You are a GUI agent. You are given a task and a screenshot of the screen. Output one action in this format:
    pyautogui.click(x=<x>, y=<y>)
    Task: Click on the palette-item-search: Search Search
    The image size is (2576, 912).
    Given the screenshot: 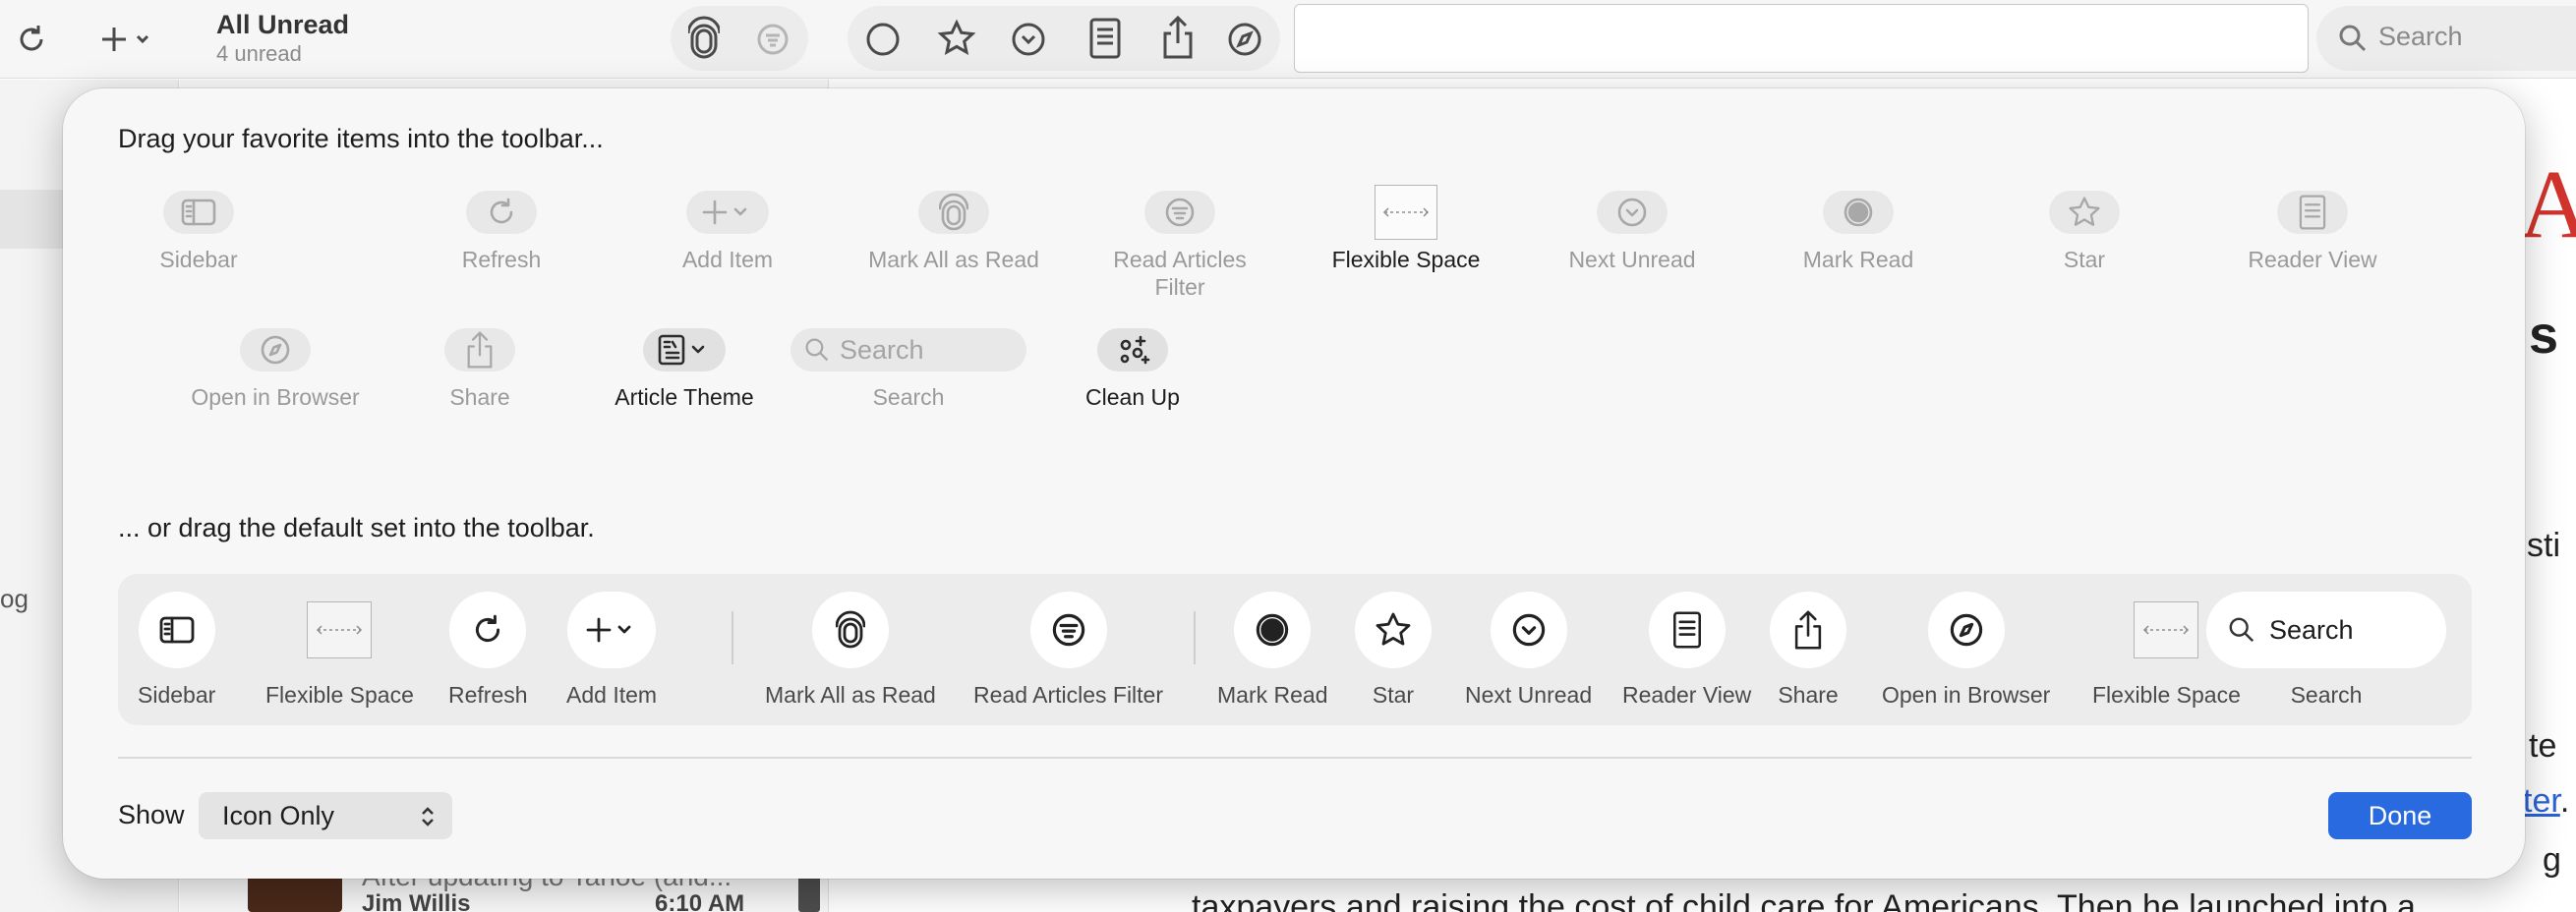 What is the action you would take?
    pyautogui.click(x=908, y=369)
    